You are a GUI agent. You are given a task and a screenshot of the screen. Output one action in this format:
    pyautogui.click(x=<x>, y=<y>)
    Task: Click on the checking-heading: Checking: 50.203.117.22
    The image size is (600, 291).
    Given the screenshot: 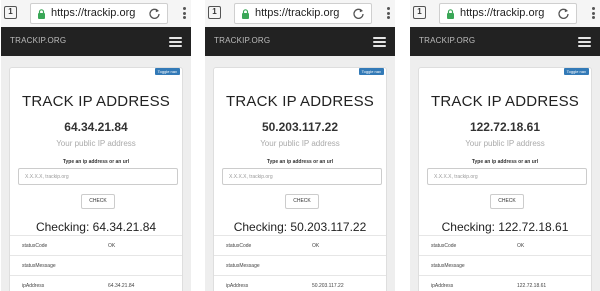 What is the action you would take?
    pyautogui.click(x=300, y=227)
    